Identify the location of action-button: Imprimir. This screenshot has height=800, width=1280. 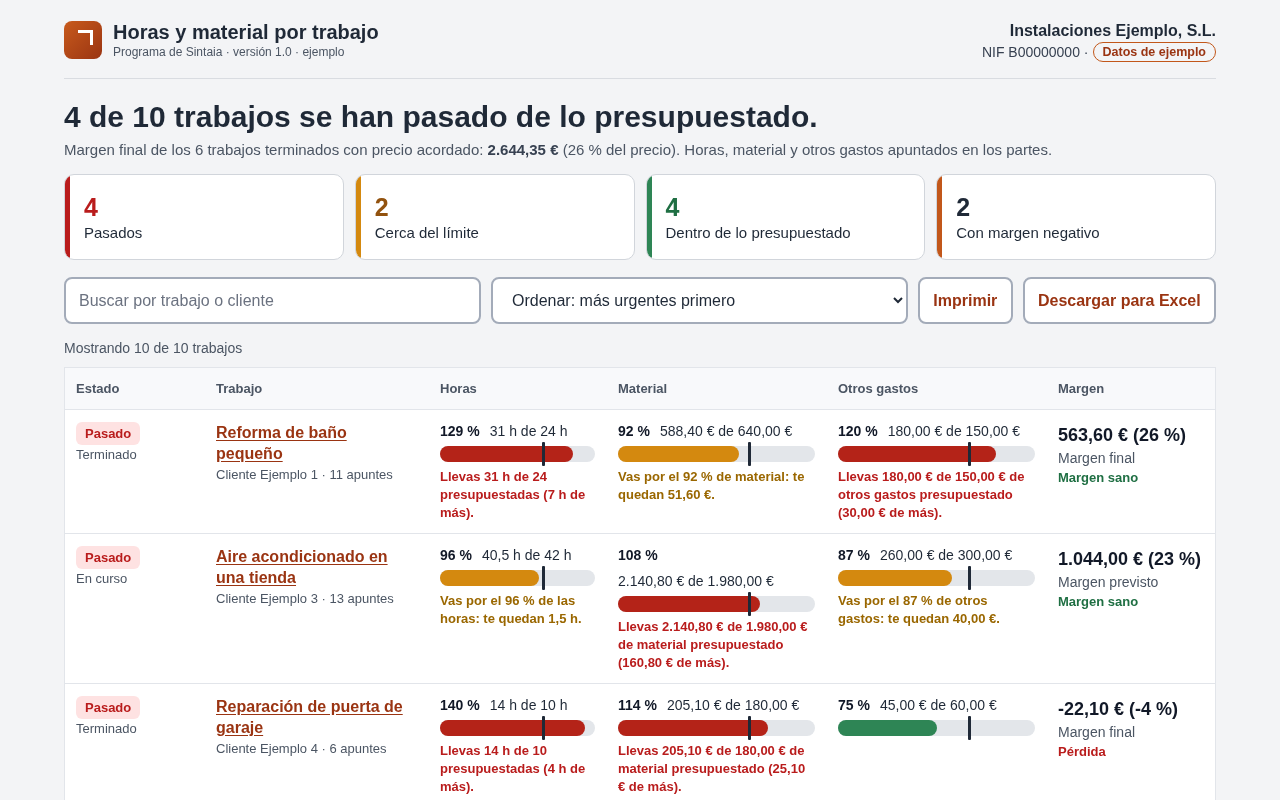
(965, 300).